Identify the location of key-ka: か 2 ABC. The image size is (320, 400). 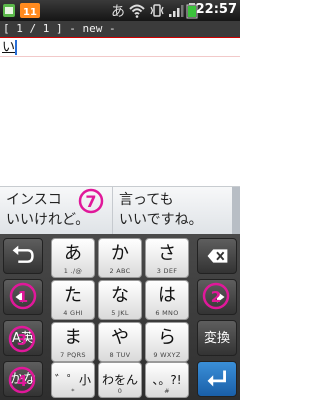
(120, 258).